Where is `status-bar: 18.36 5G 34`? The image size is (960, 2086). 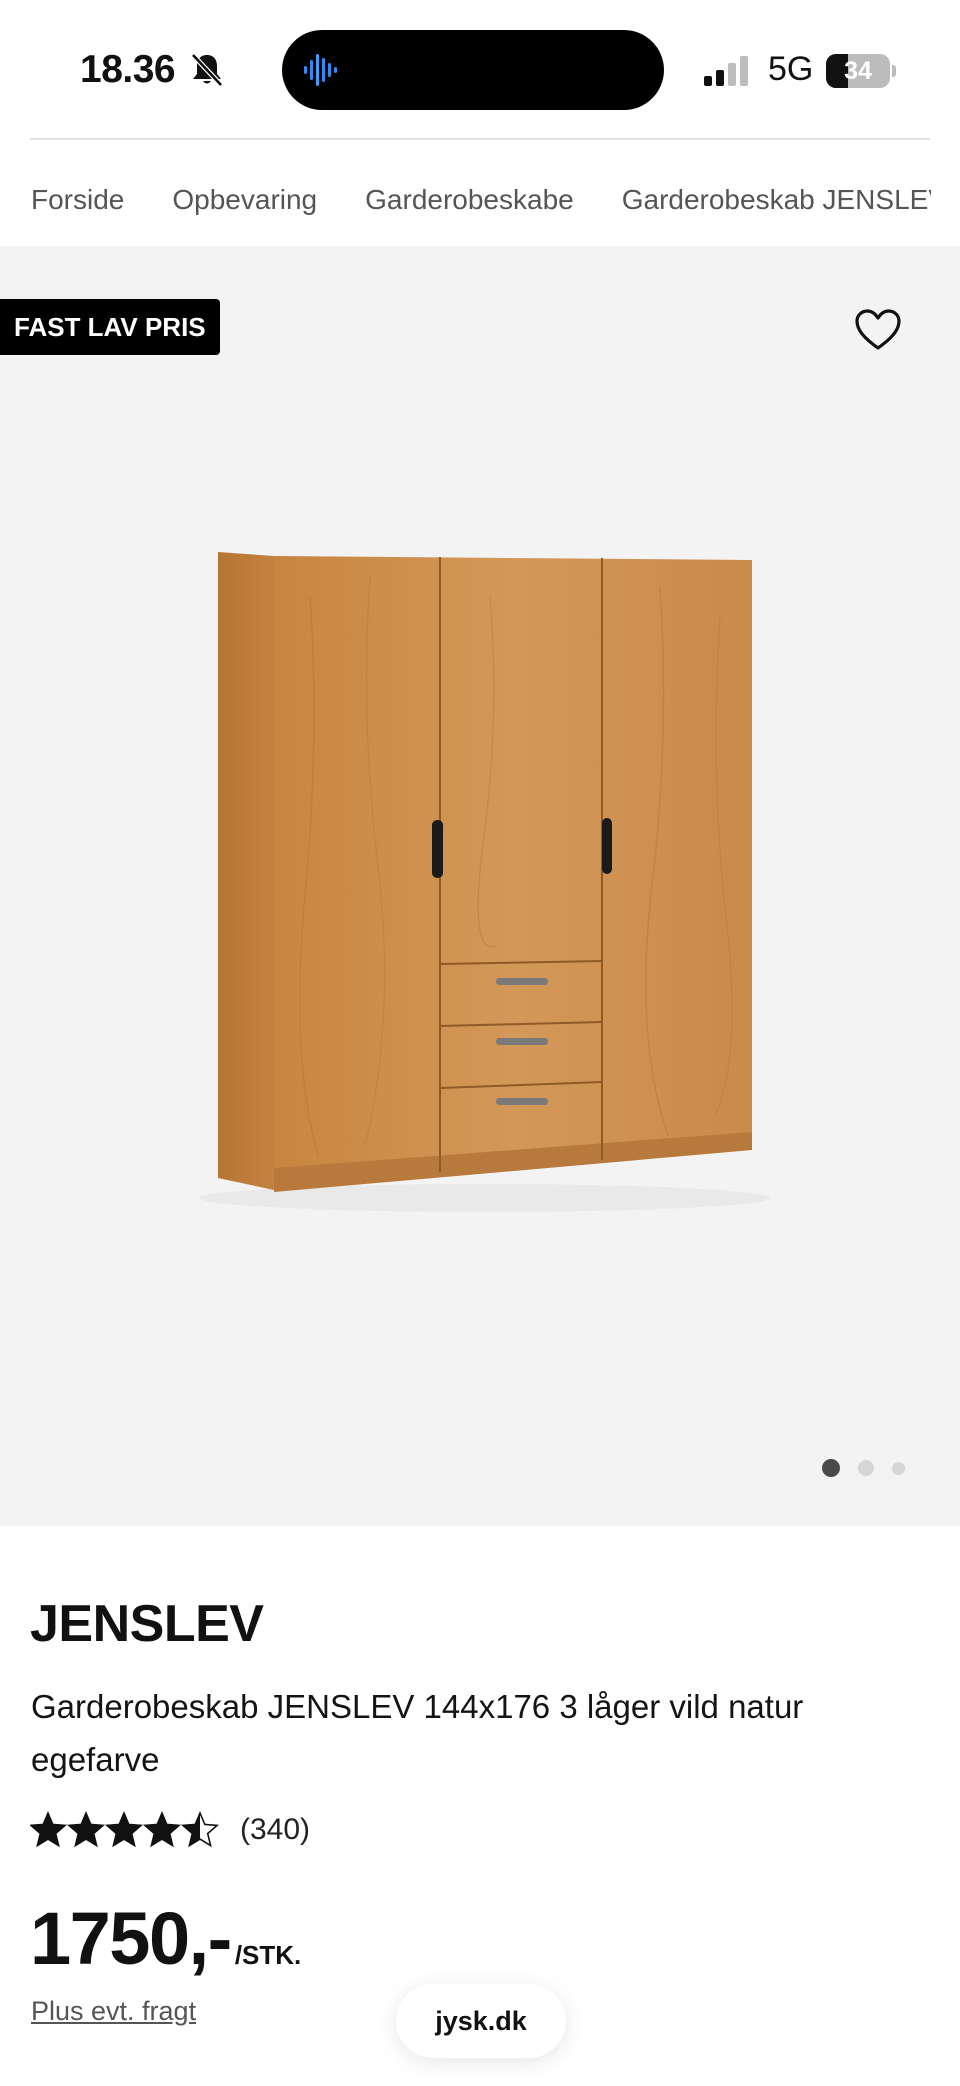 status-bar: 18.36 5G 34 is located at coordinates (480, 70).